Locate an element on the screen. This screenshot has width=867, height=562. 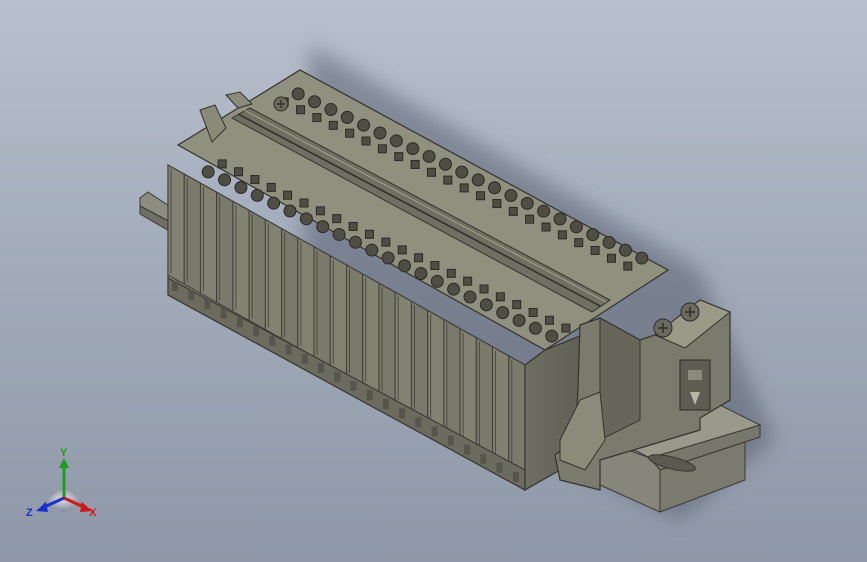
z-axis-label: Z is located at coordinates (29, 513).